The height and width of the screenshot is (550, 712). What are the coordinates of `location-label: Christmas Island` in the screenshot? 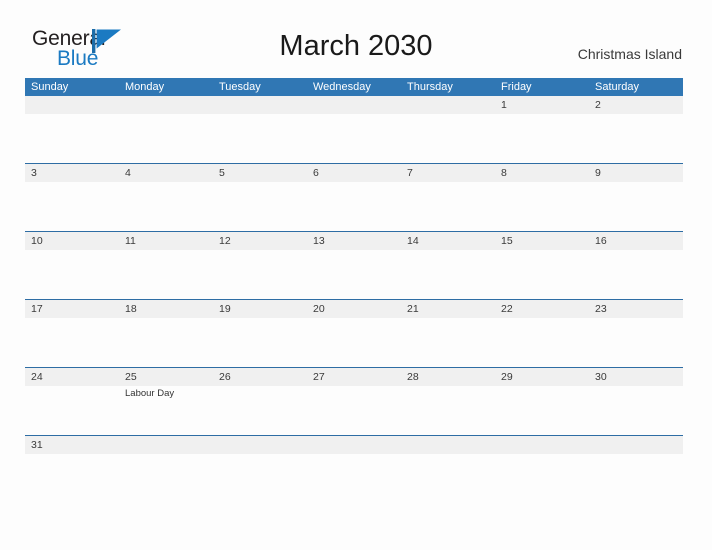 It's located at (629, 54).